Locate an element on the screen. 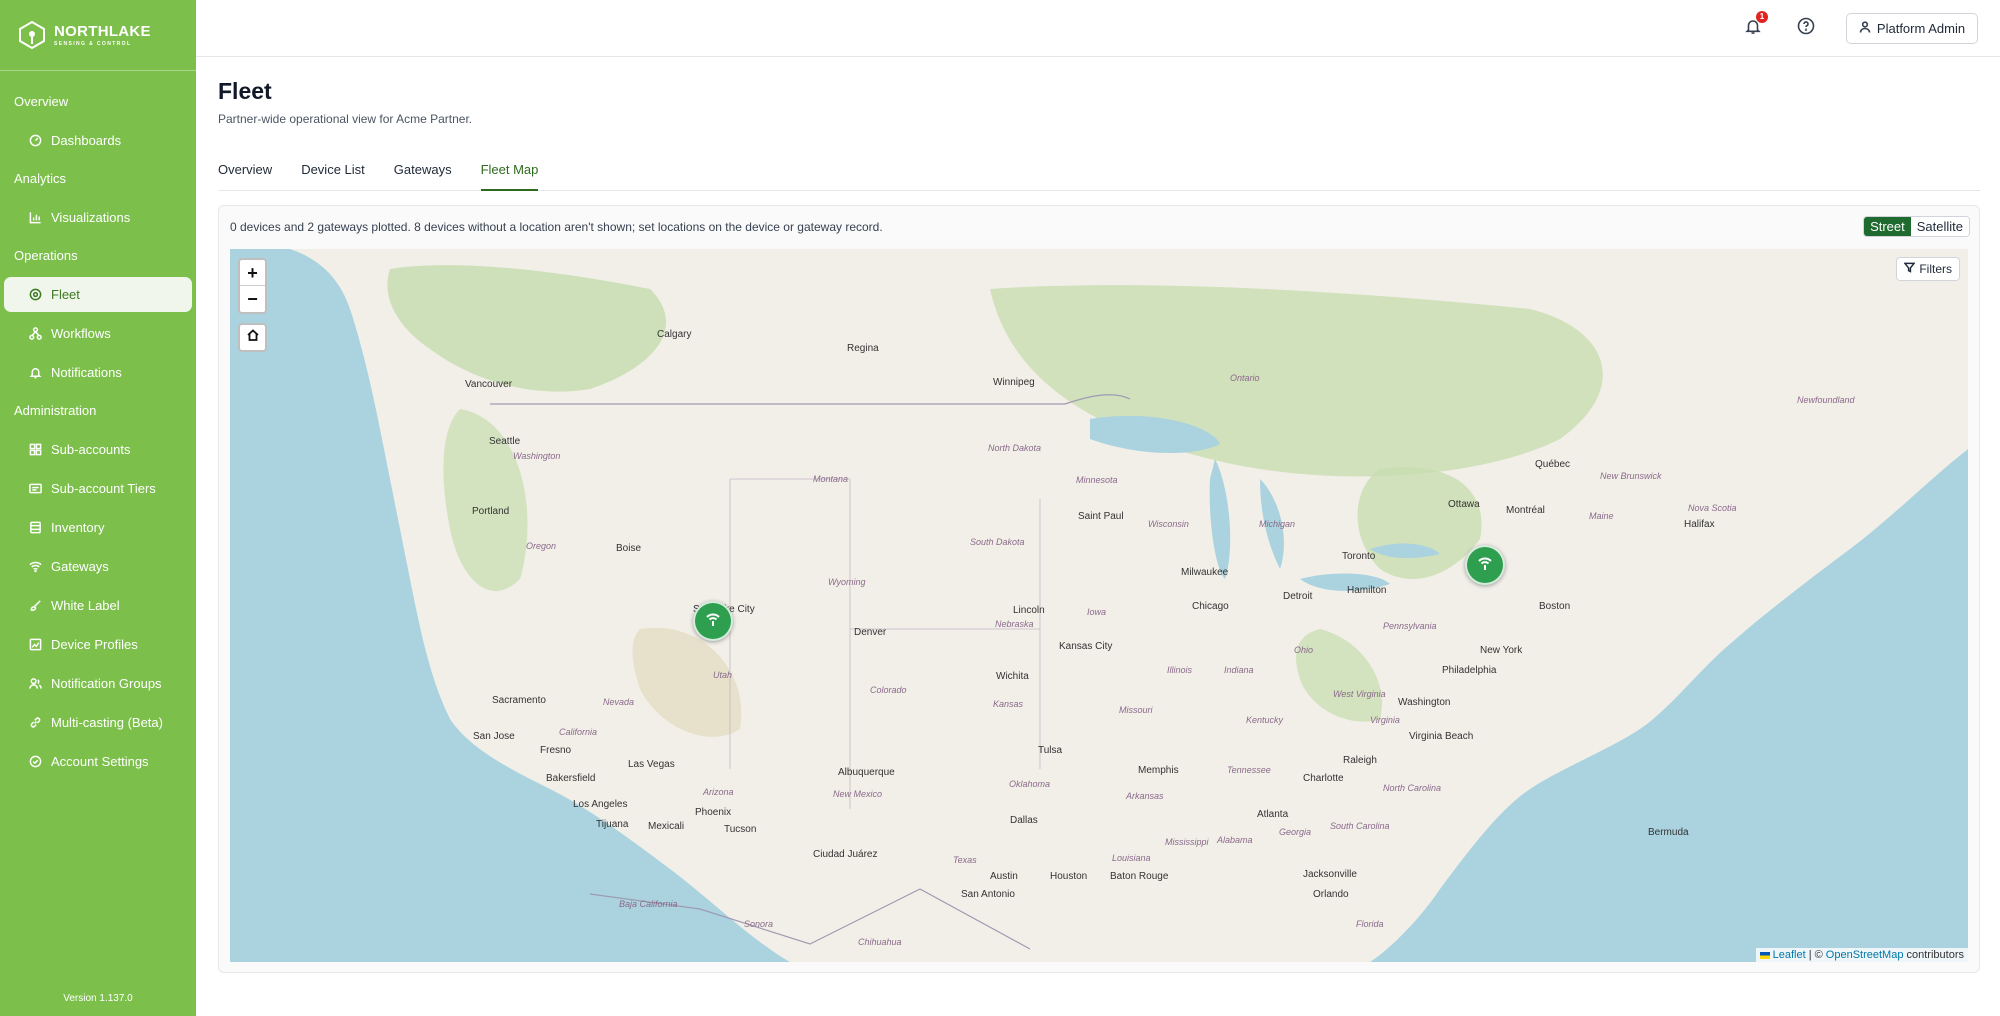 The height and width of the screenshot is (1016, 2000). map-region-label: Florida is located at coordinates (1370, 924).